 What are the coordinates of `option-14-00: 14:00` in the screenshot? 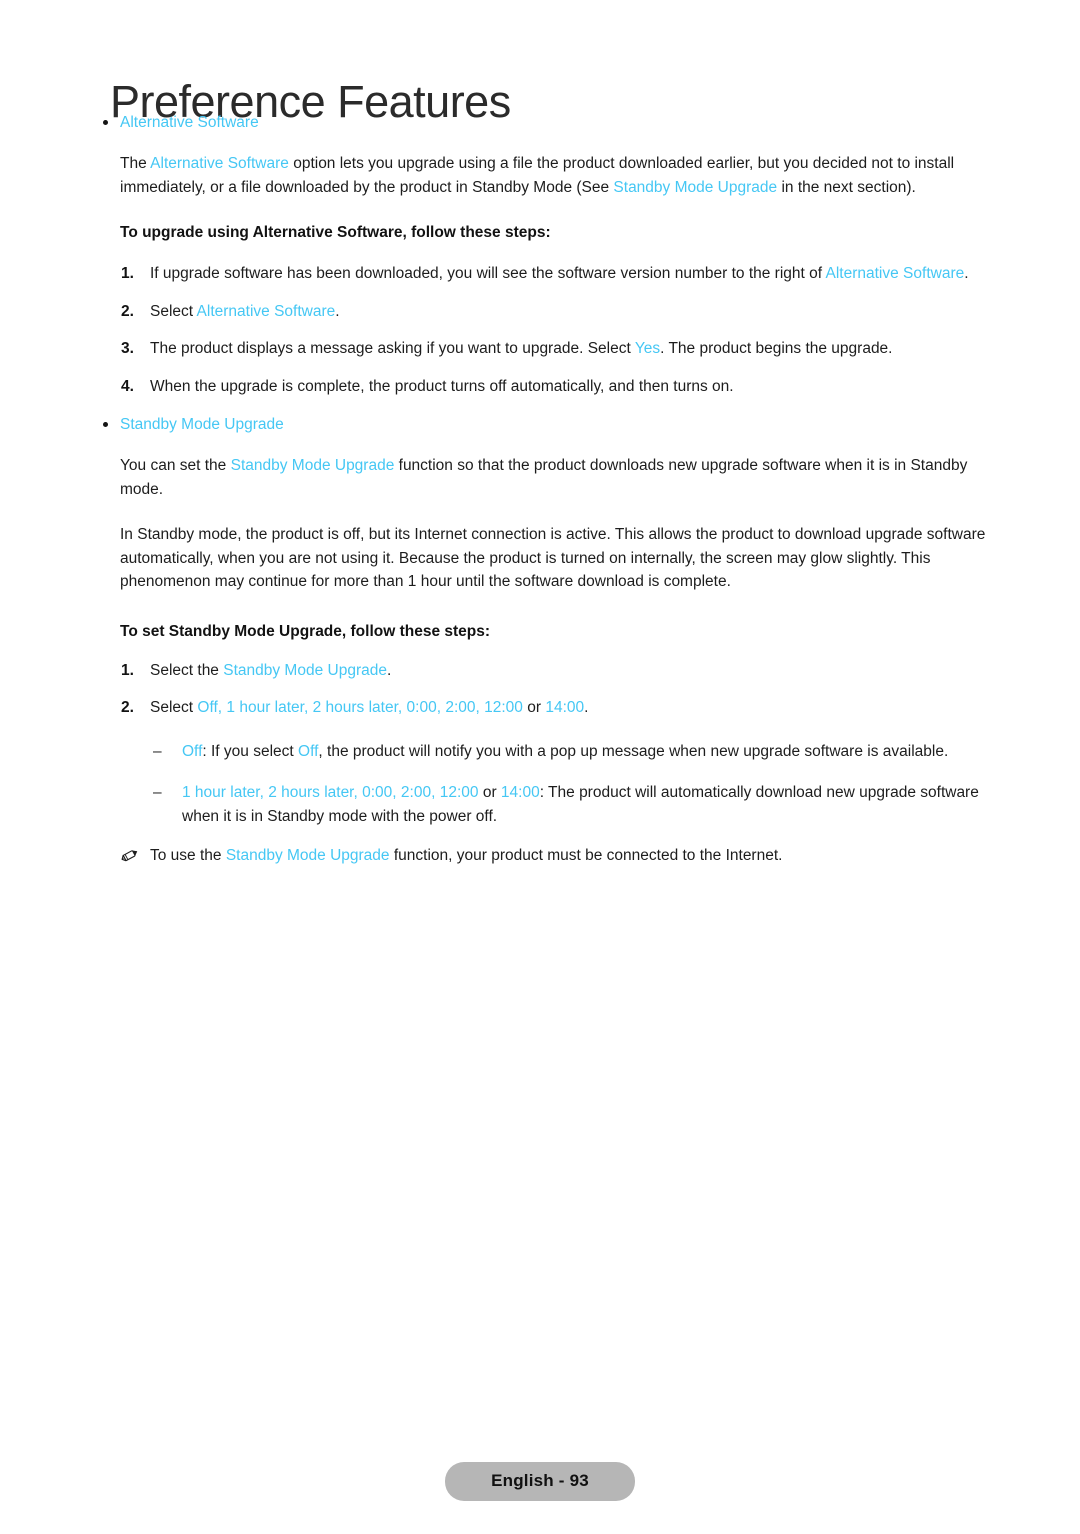 It's located at (565, 707).